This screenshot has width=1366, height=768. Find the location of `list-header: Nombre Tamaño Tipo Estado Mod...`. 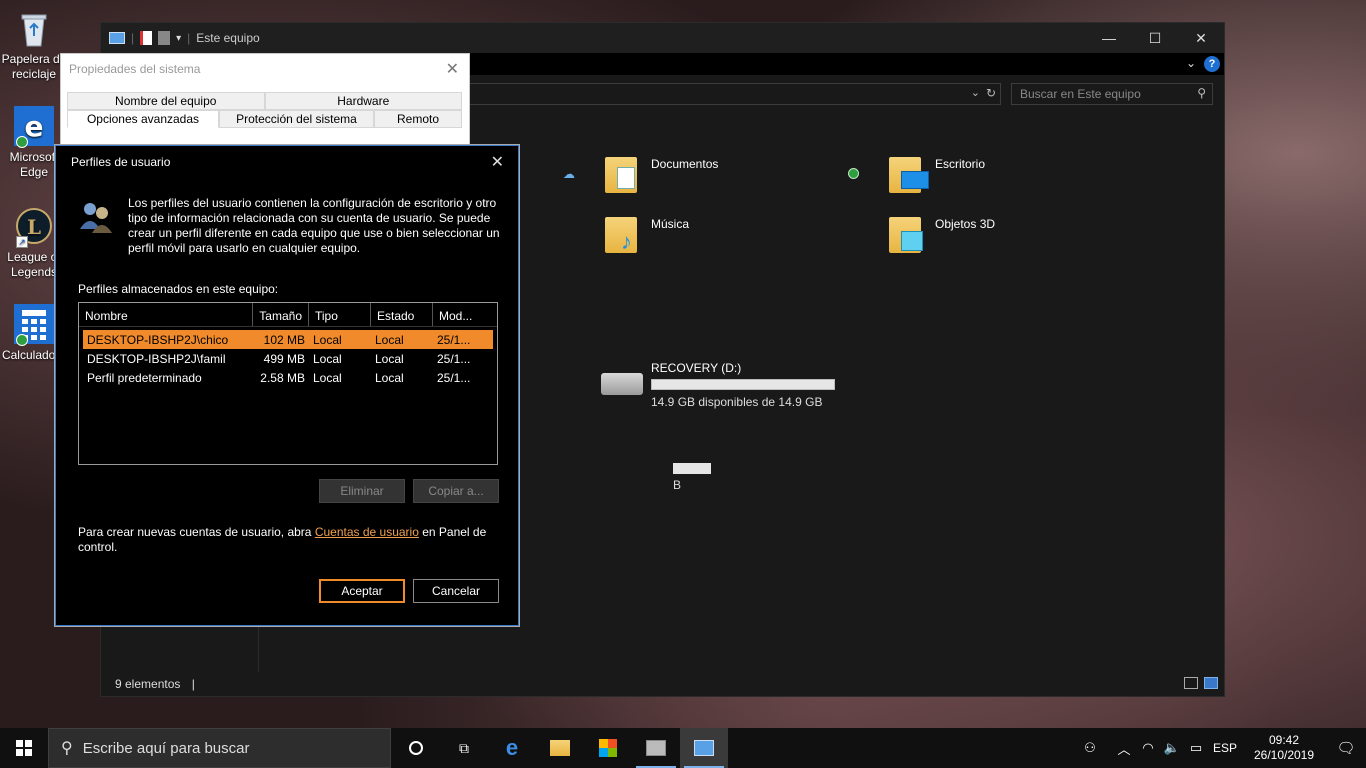

list-header: Nombre Tamaño Tipo Estado Mod... is located at coordinates (288, 315).